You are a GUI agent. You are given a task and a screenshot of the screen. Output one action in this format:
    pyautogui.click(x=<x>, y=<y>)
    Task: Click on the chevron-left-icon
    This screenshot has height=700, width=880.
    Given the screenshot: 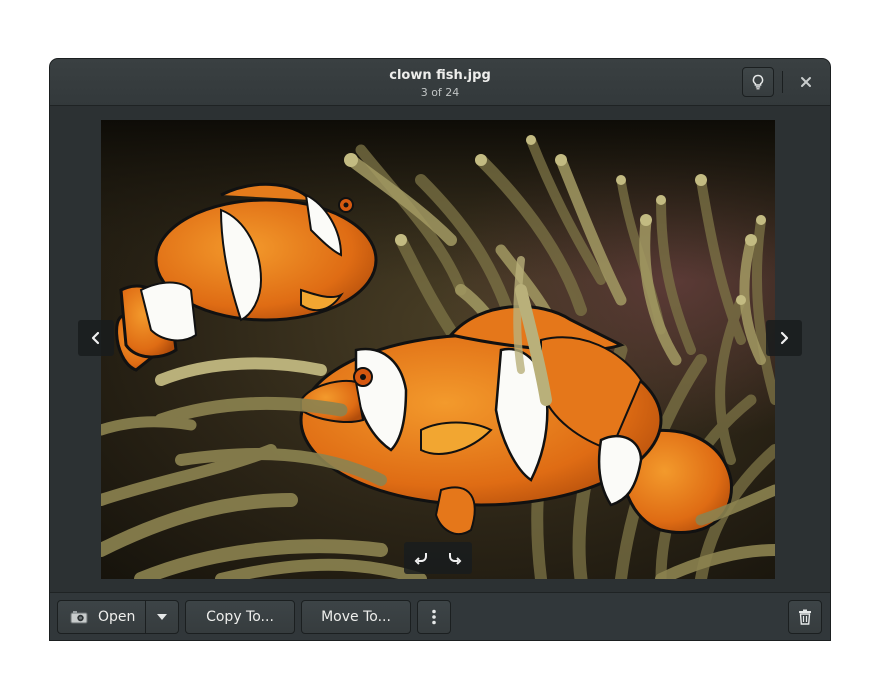 What is the action you would take?
    pyautogui.click(x=95, y=338)
    